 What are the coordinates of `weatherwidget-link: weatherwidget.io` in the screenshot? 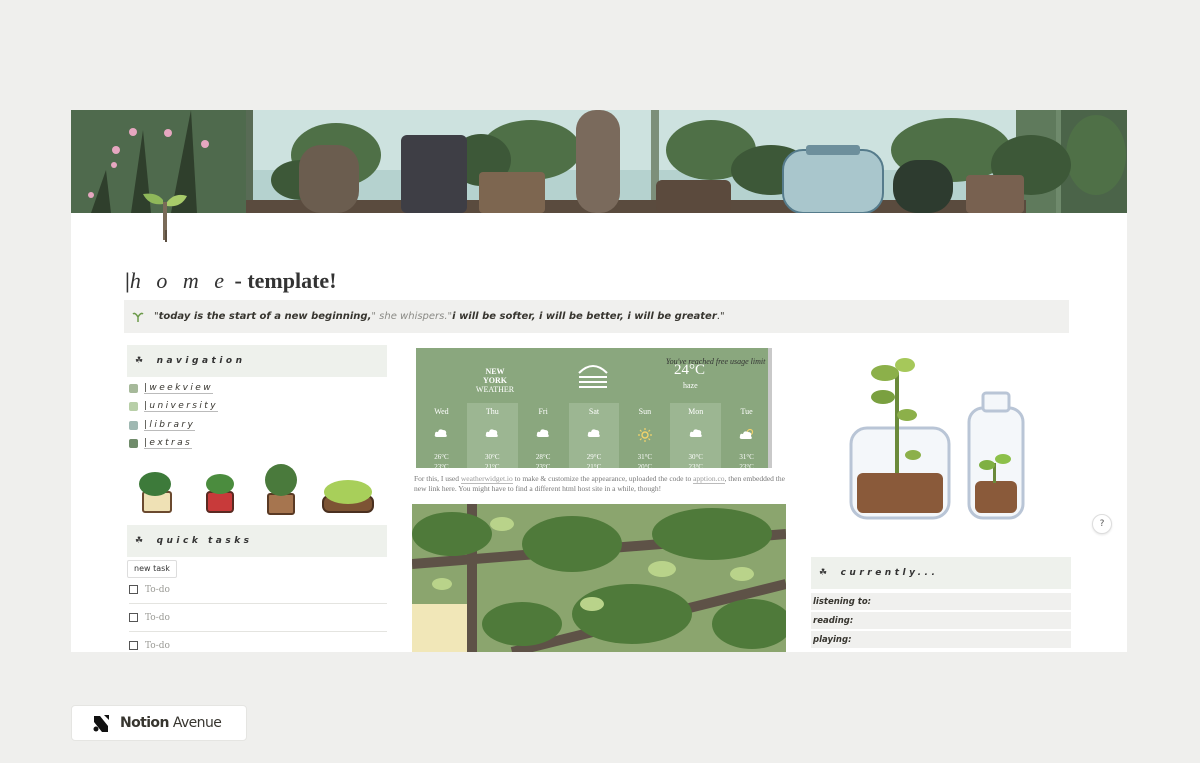 It's located at (486, 479).